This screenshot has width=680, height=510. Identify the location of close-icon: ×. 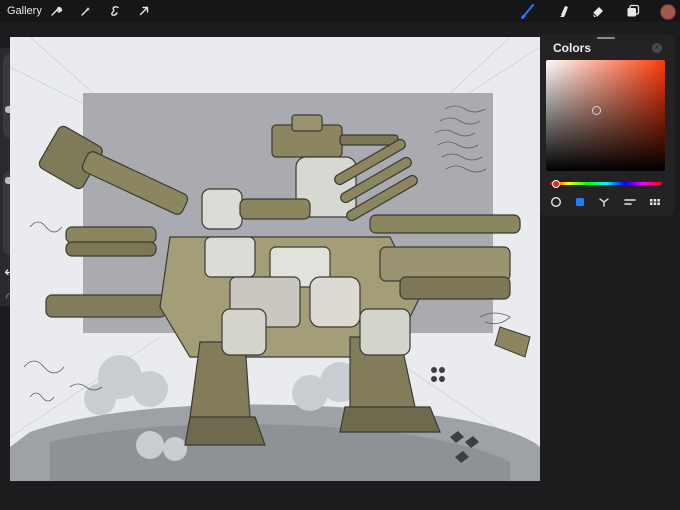
(657, 48).